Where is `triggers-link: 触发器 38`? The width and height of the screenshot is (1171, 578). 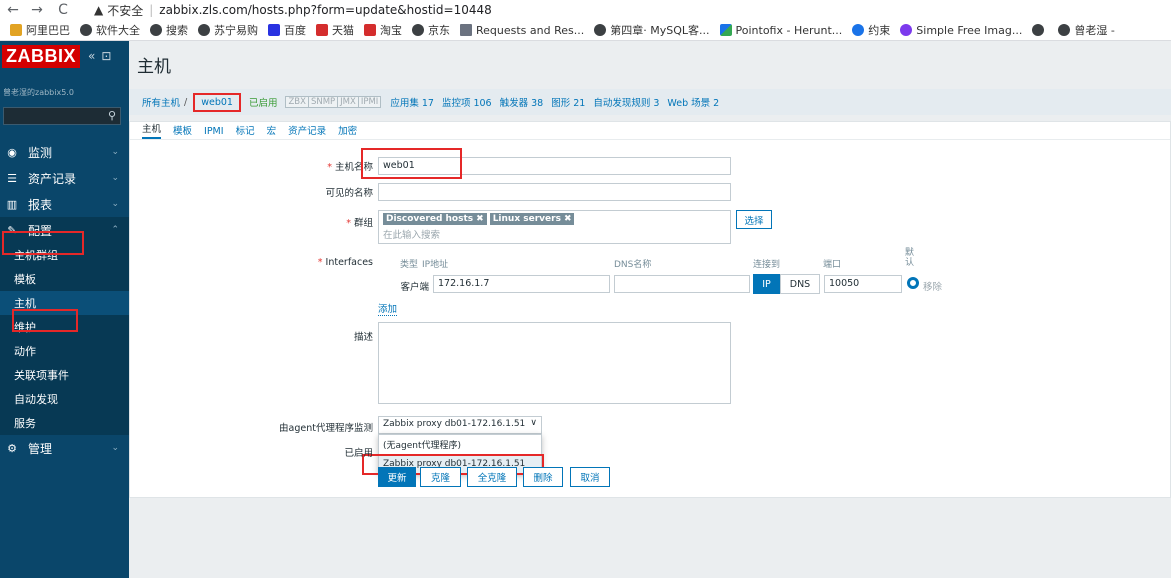
triggers-link: 触发器 38 is located at coordinates (522, 102).